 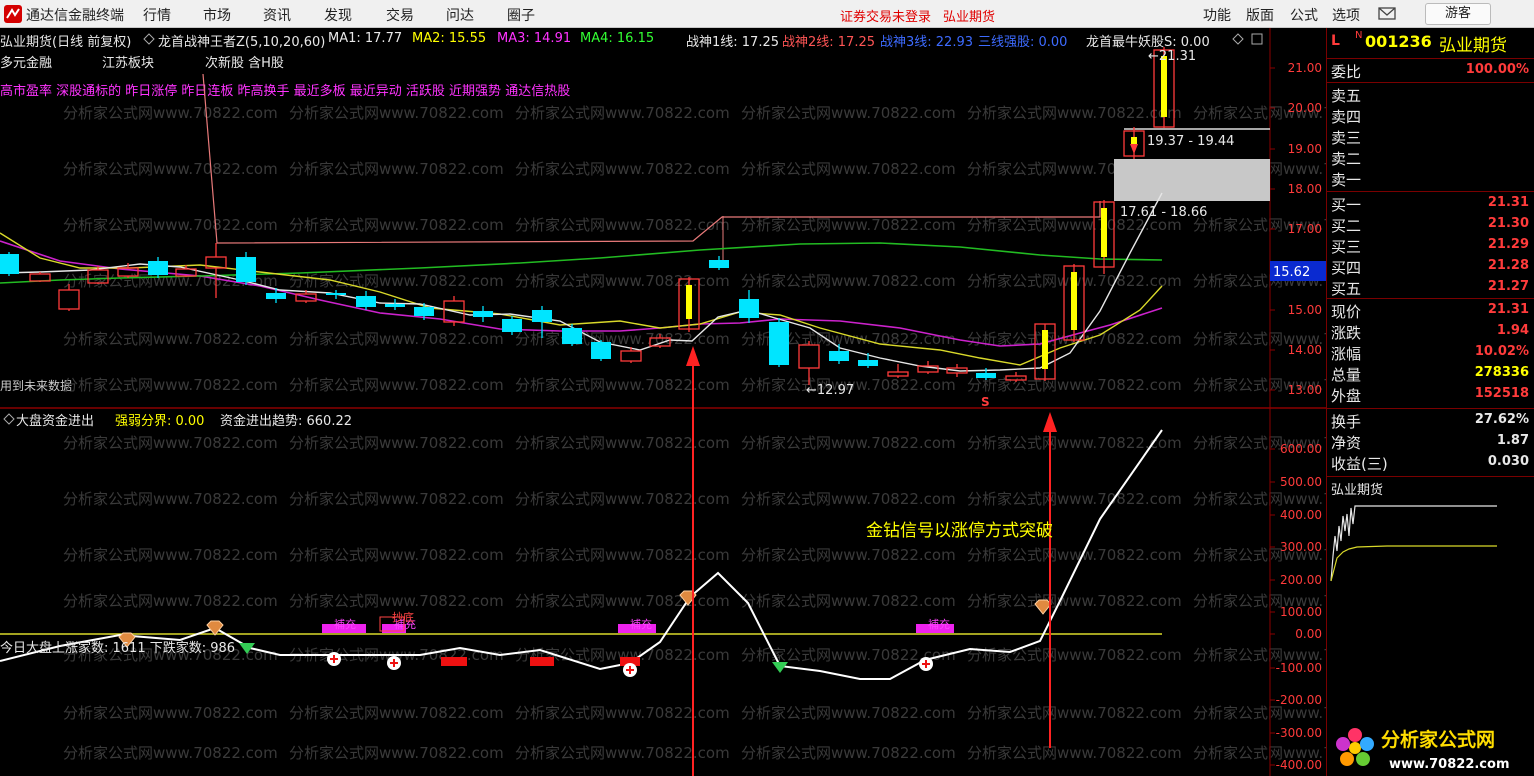 I want to click on price-axis-tick: 17.00, so click(x=1305, y=229).